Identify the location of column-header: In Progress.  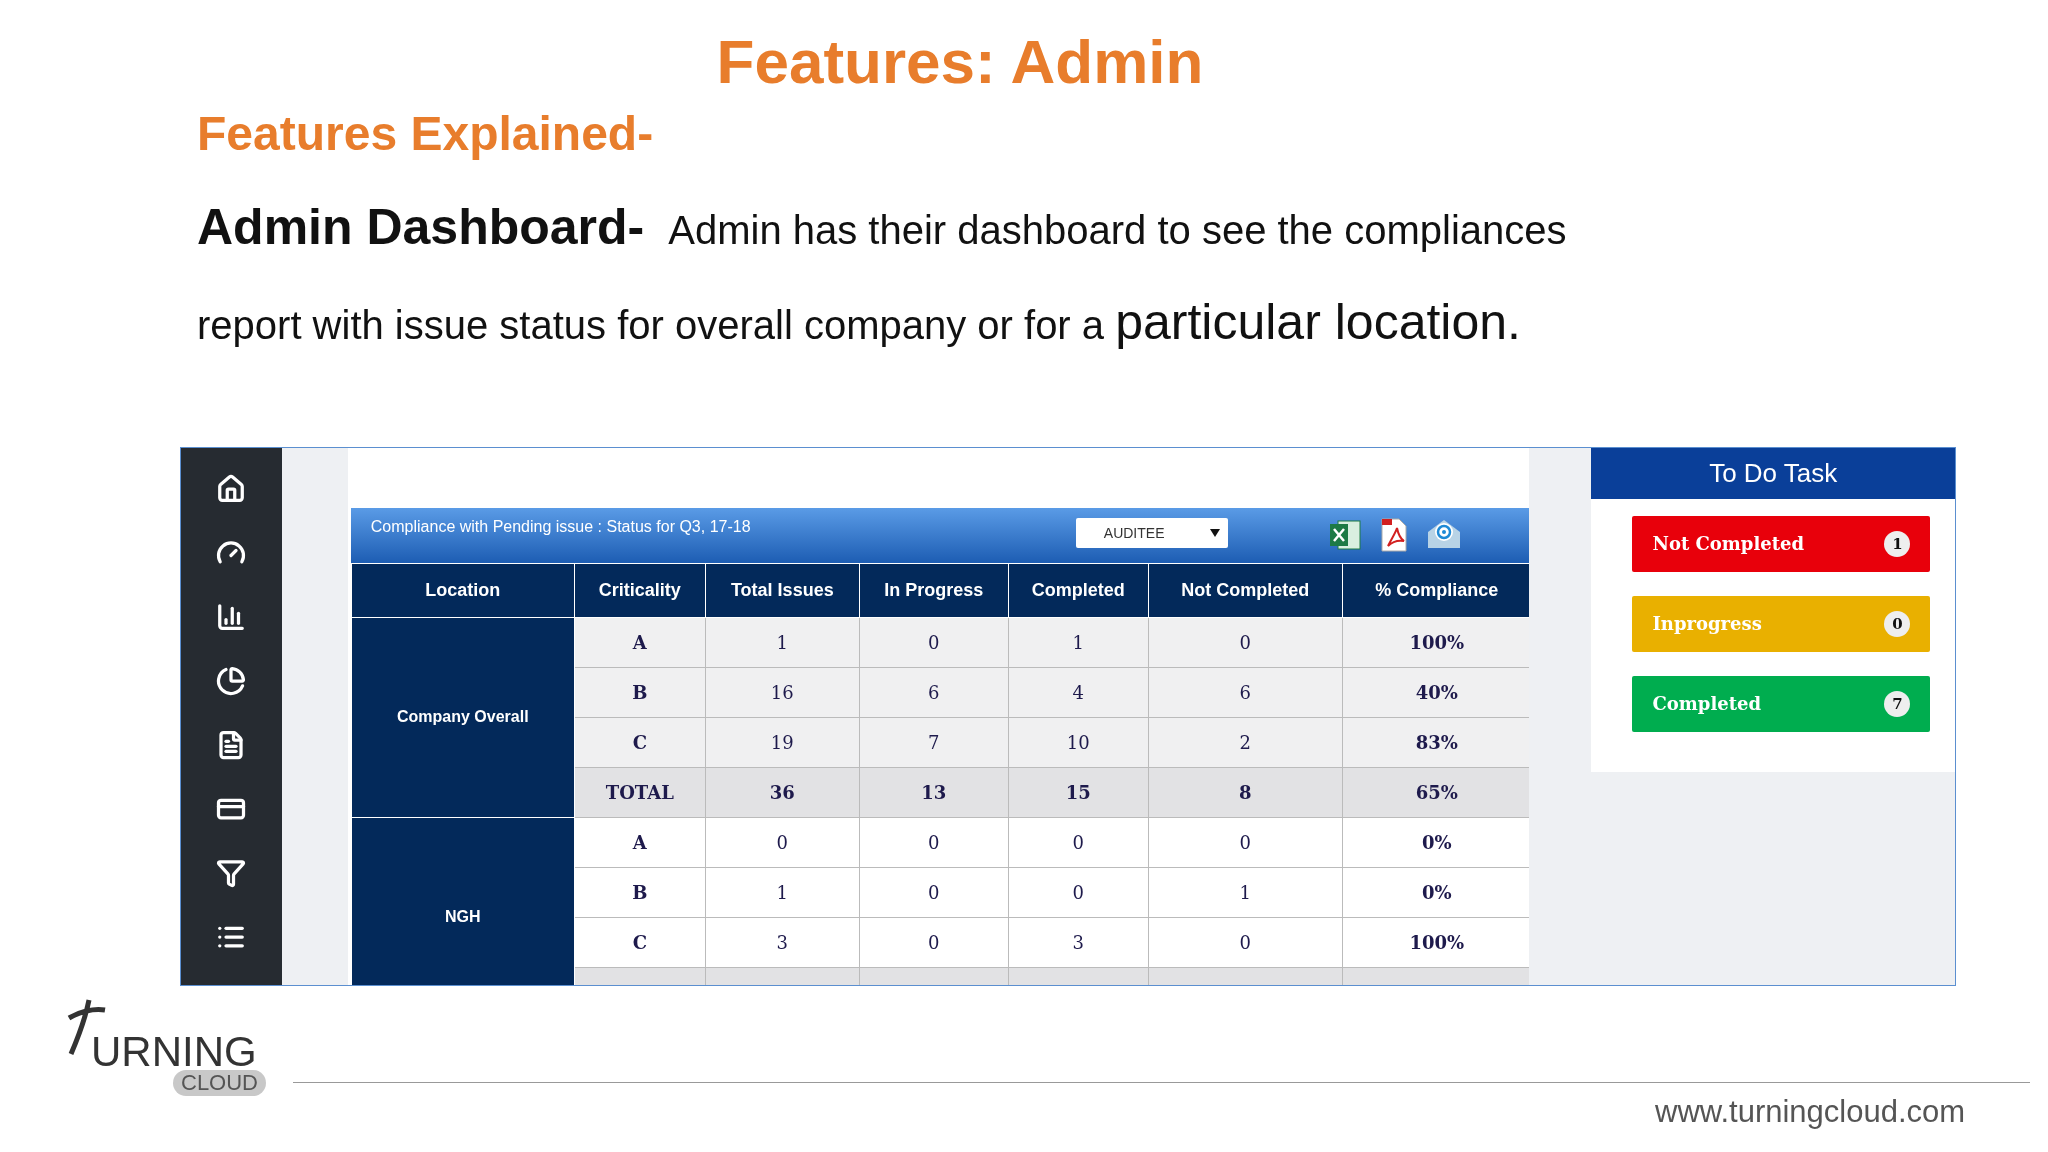
(934, 590).